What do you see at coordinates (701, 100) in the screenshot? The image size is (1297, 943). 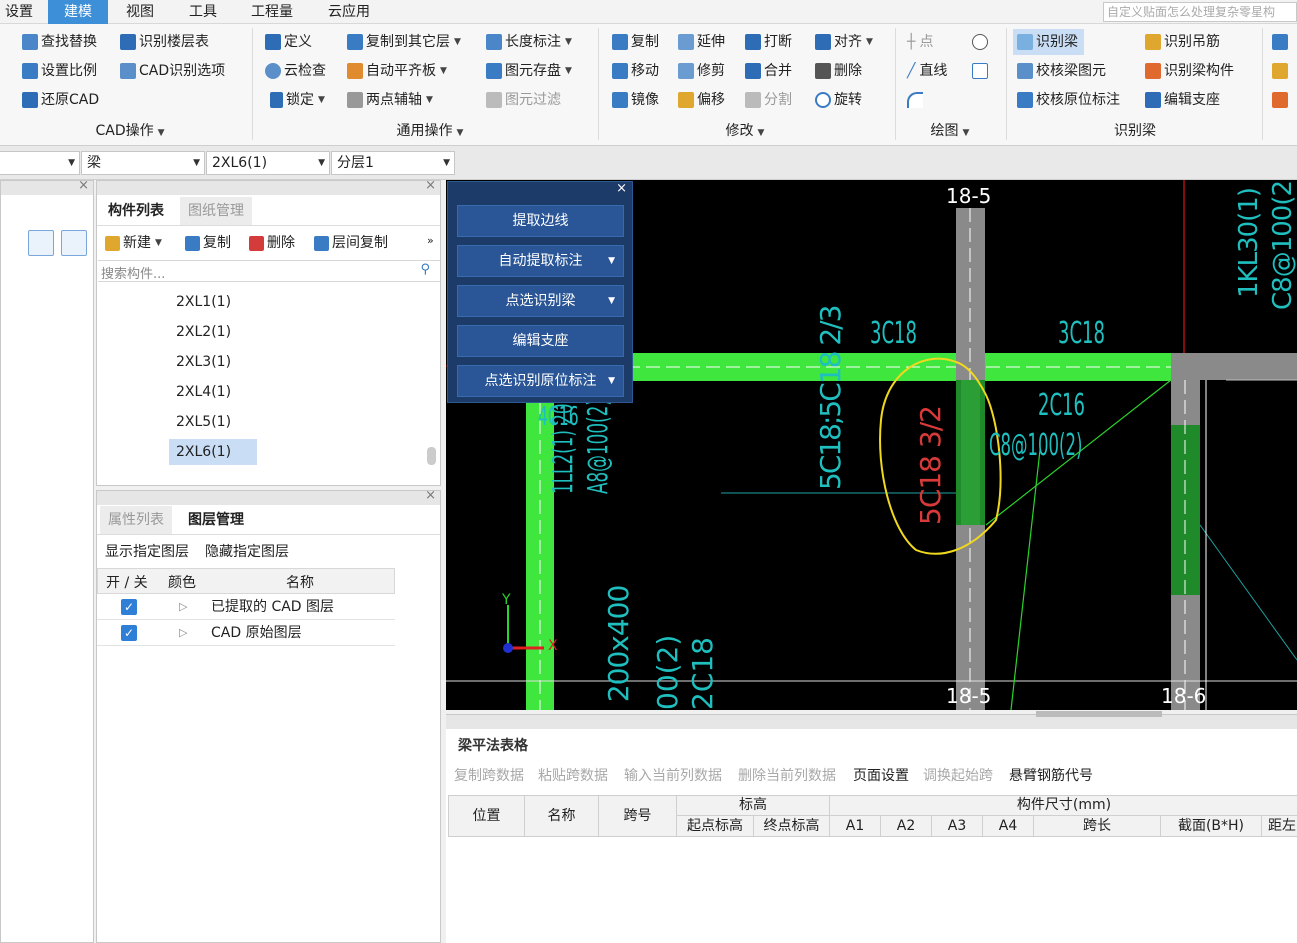 I see `offset-button: 偏移` at bounding box center [701, 100].